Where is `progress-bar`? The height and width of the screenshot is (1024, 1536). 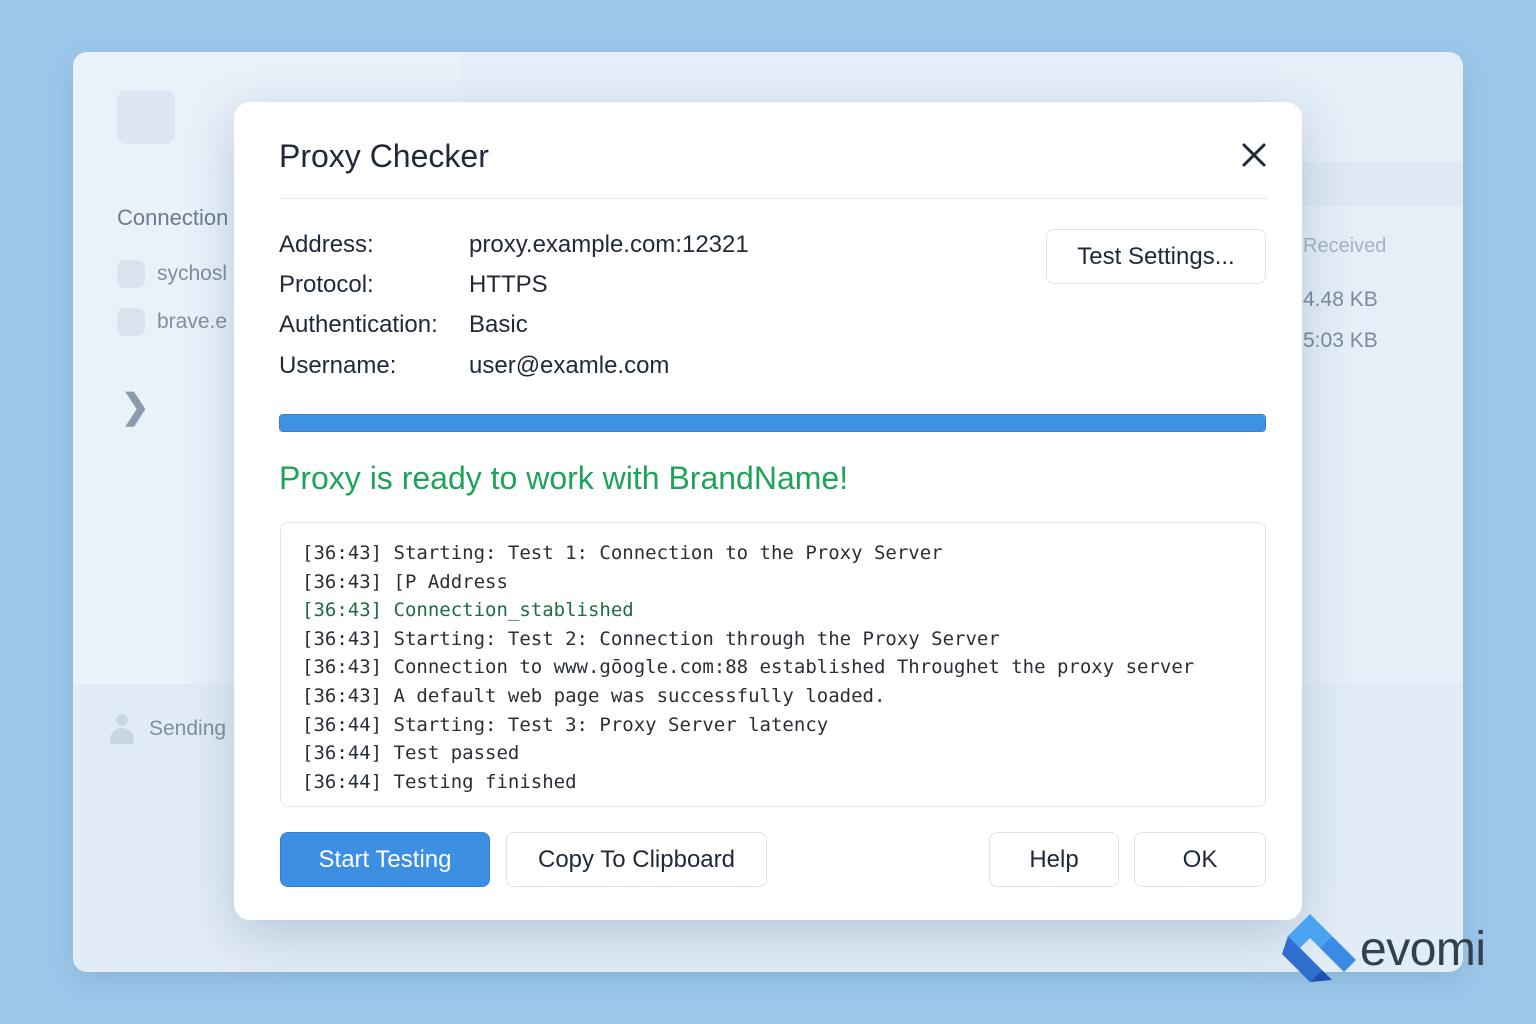
progress-bar is located at coordinates (772, 423).